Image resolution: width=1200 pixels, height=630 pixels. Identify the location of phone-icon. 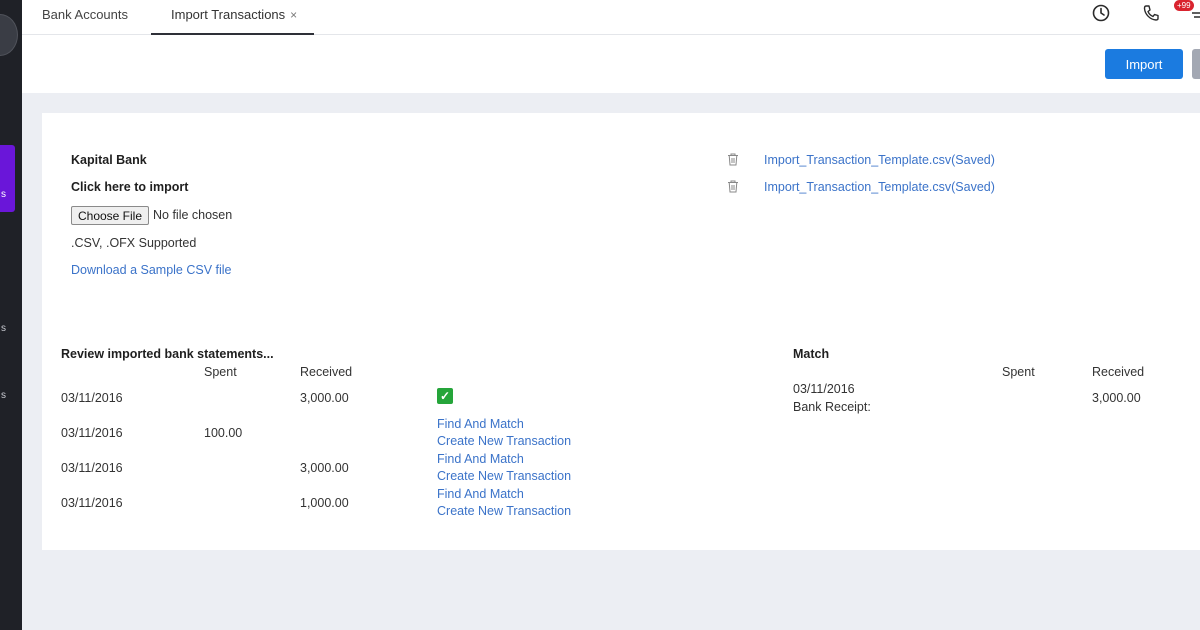
(1151, 13).